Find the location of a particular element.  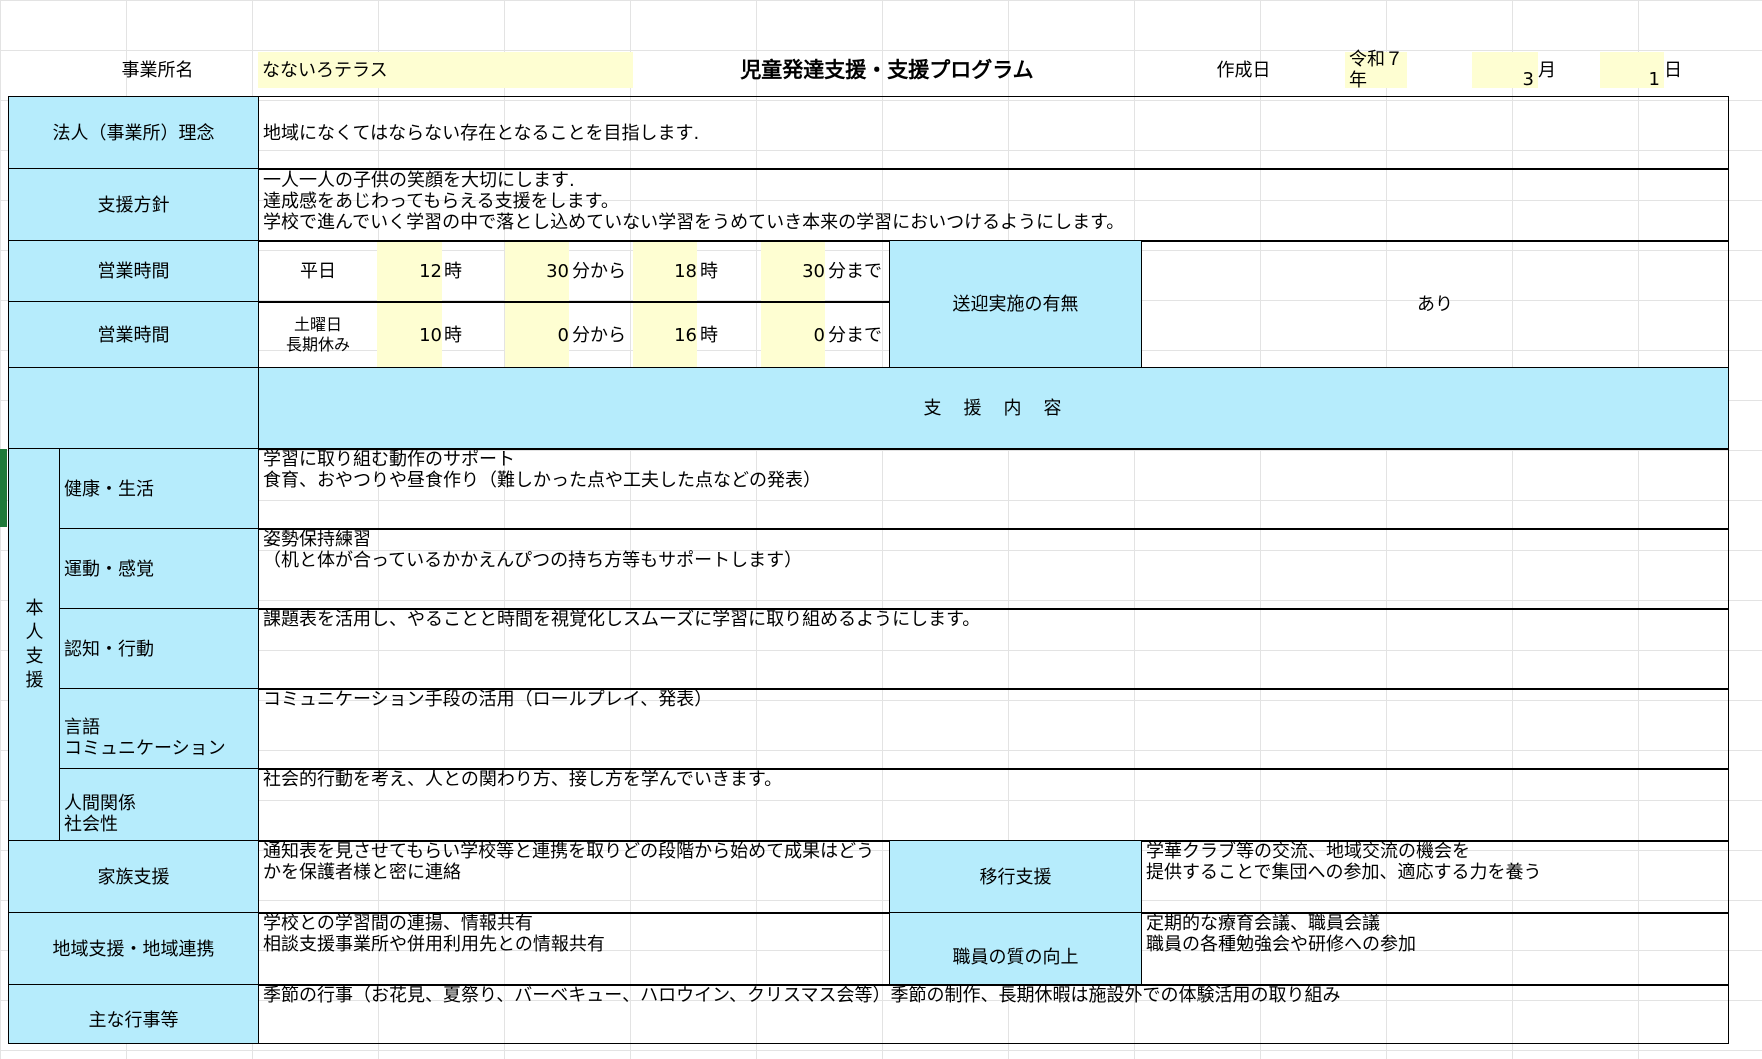

language-communication-text: コミュニケーション手段の活用（ロールプレイ、発表） is located at coordinates (993, 729).